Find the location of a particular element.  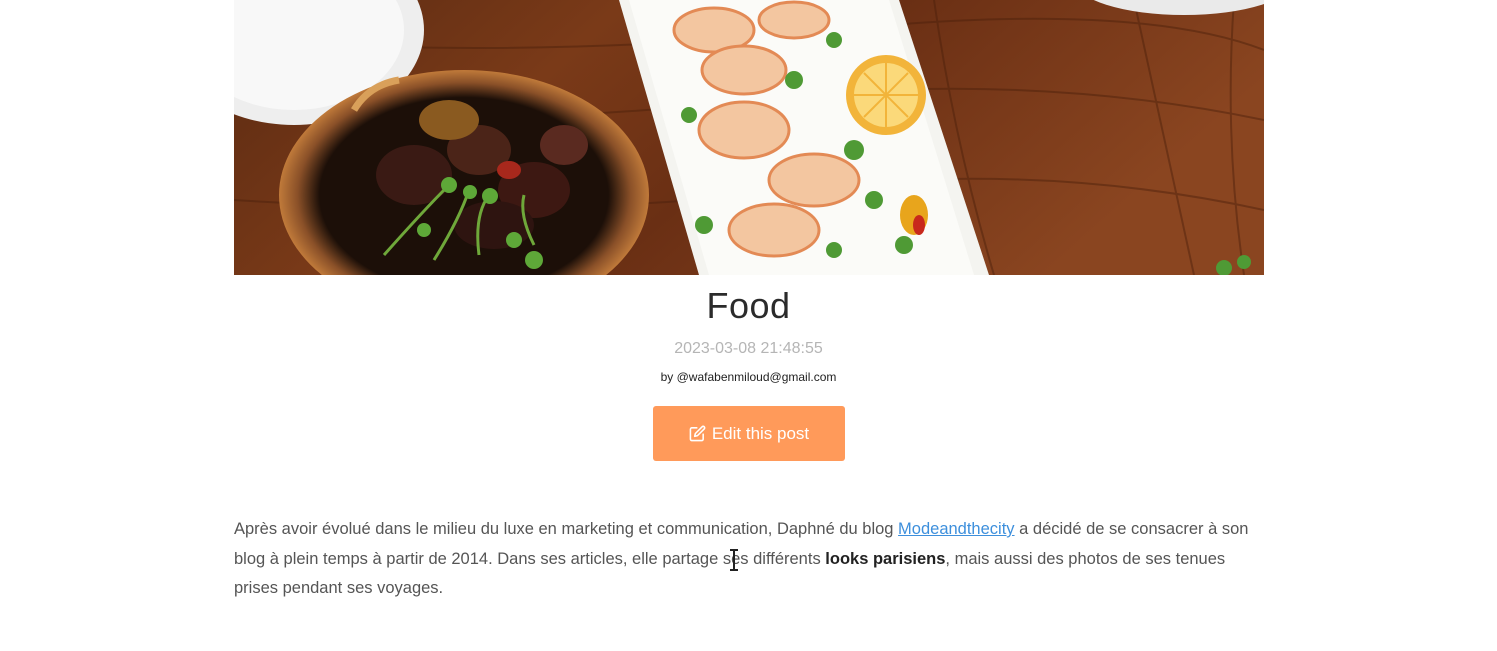

post-content-bold: looks parisiens is located at coordinates (885, 558).